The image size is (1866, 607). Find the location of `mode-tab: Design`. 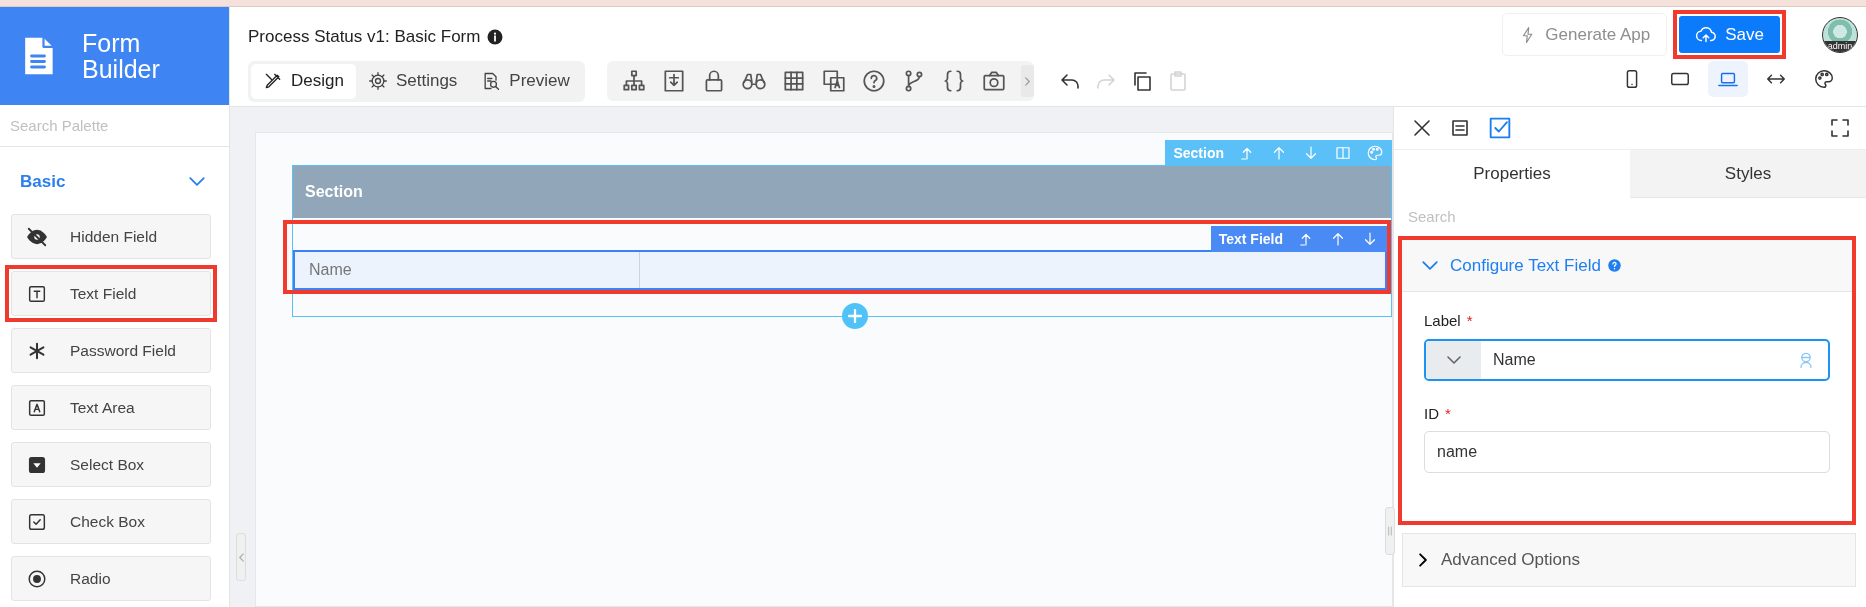

mode-tab: Design is located at coordinates (303, 81).